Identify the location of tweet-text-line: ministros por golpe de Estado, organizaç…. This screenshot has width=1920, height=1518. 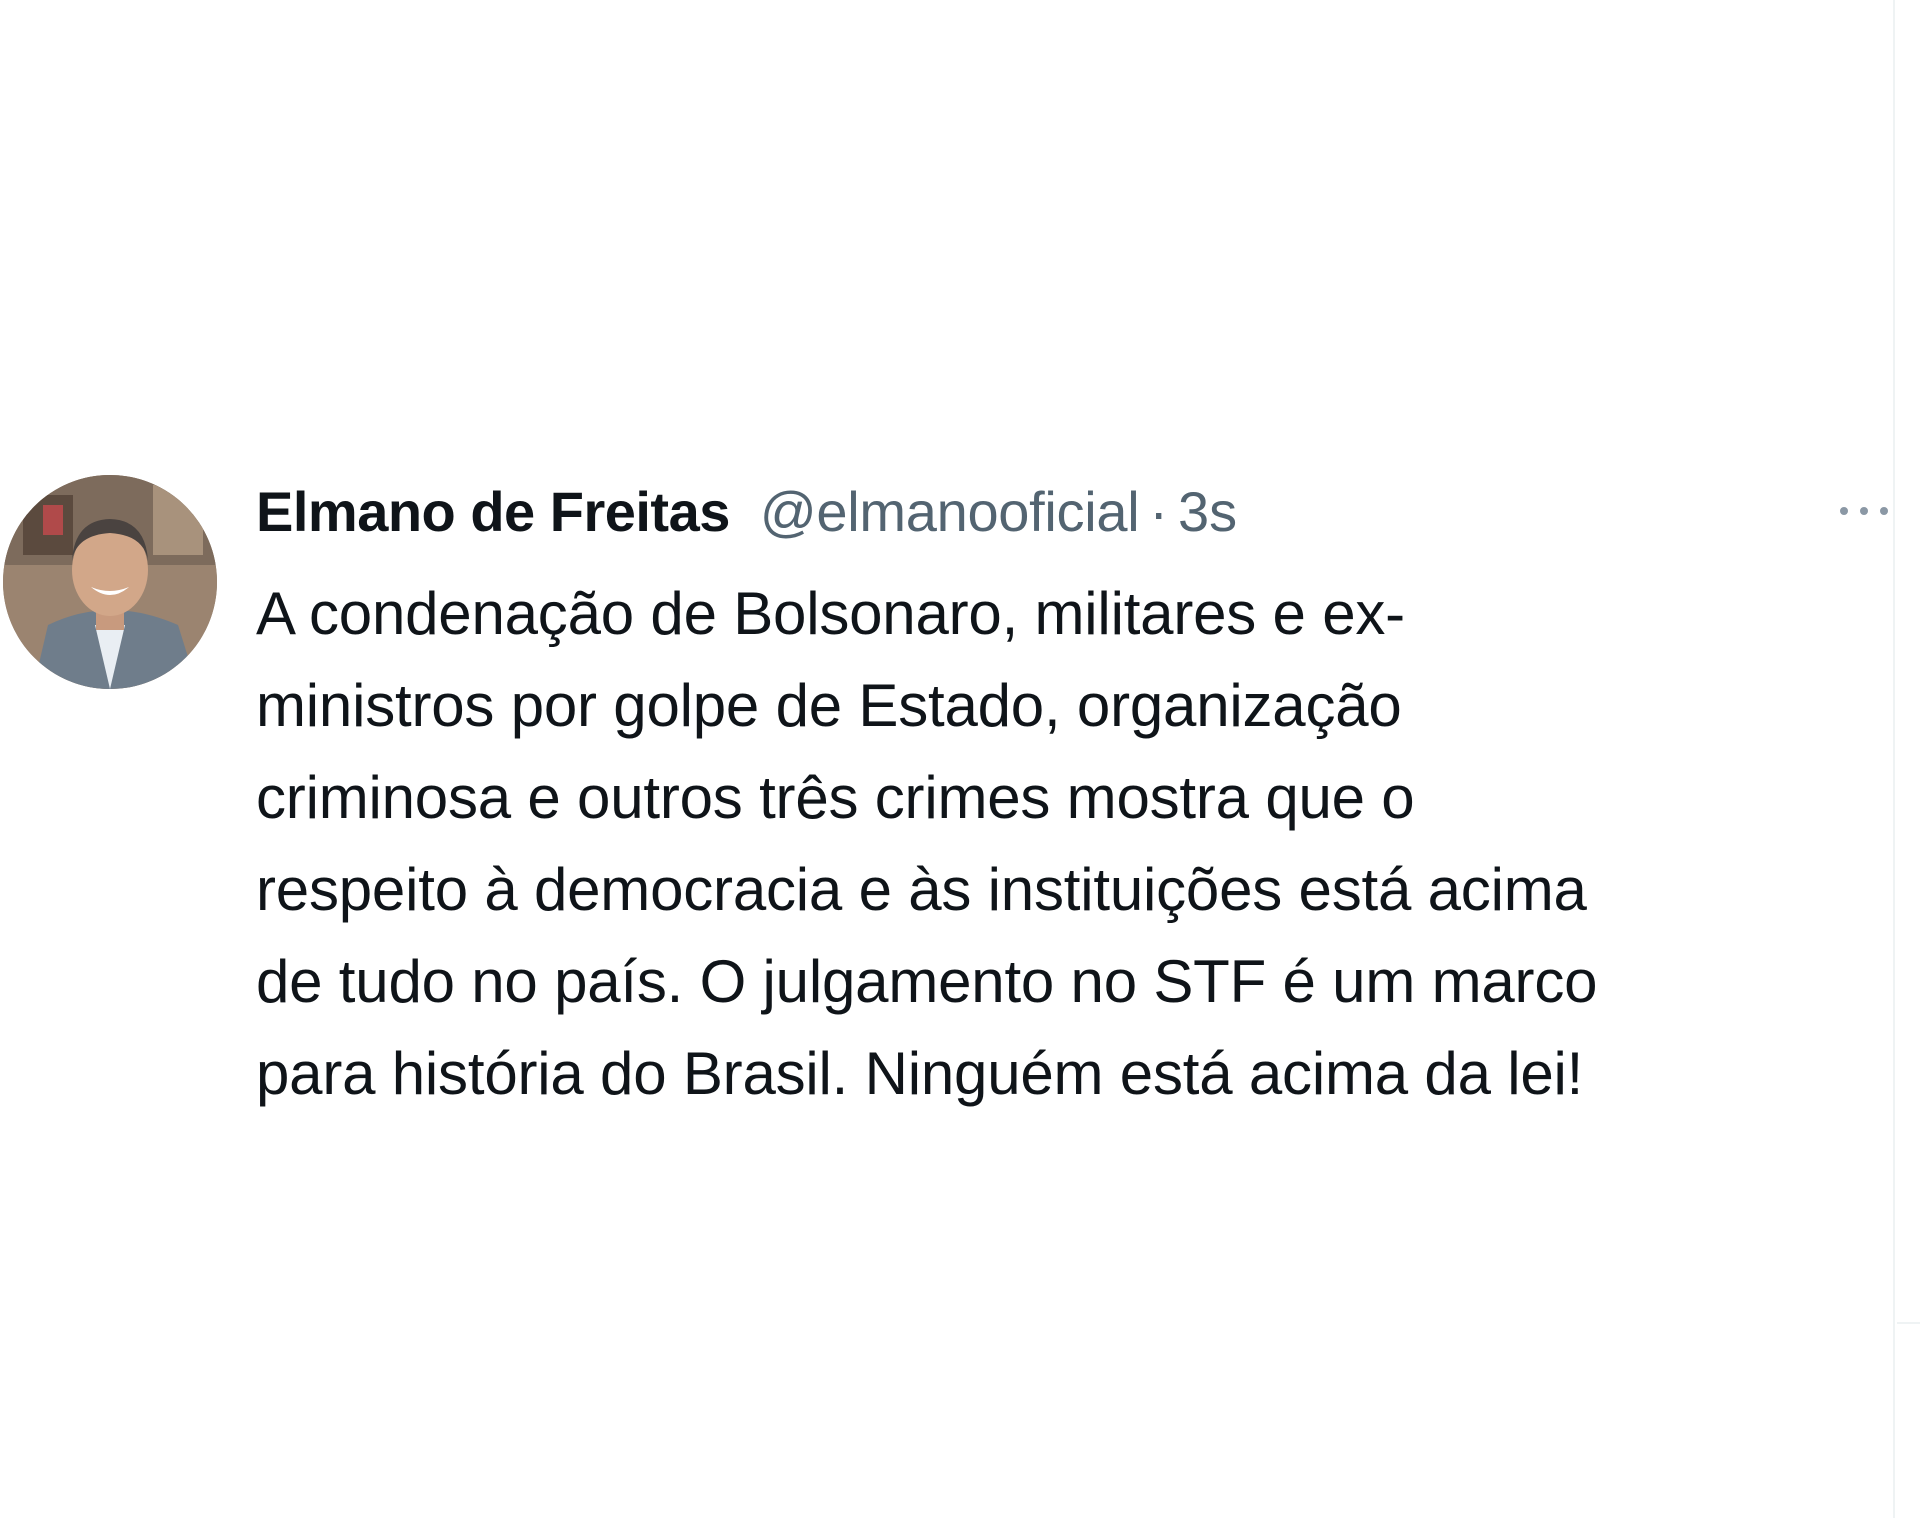
(829, 705).